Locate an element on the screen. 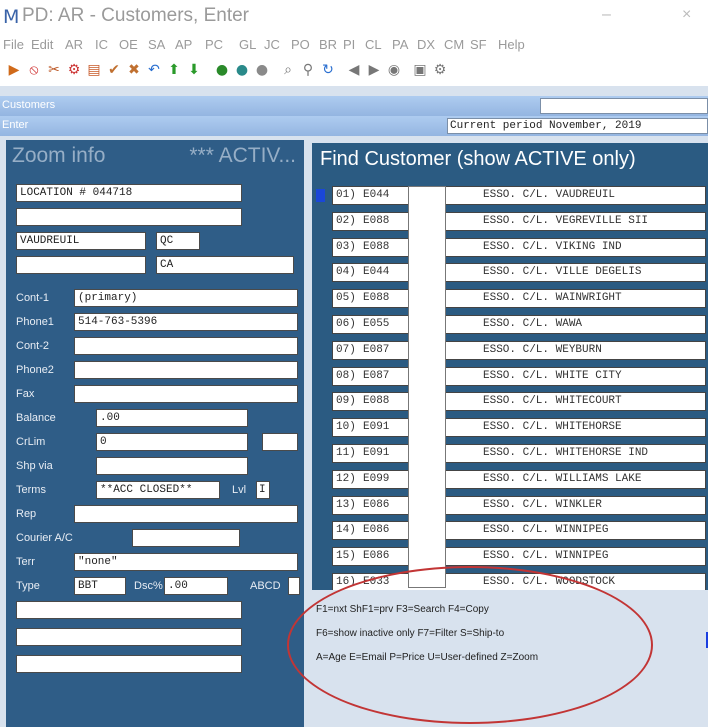 The height and width of the screenshot is (727, 708). no-entry-icon: ⦸ is located at coordinates (34, 70).